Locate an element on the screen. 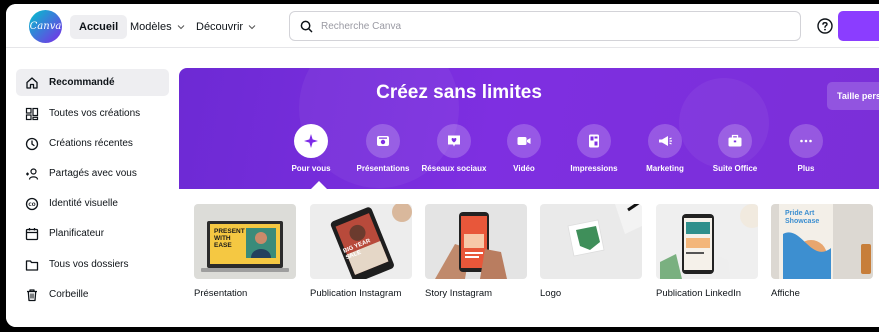 The width and height of the screenshot is (879, 332). sidebar-item-identite-visuelle: CO Identité visuelle is located at coordinates (92, 203).